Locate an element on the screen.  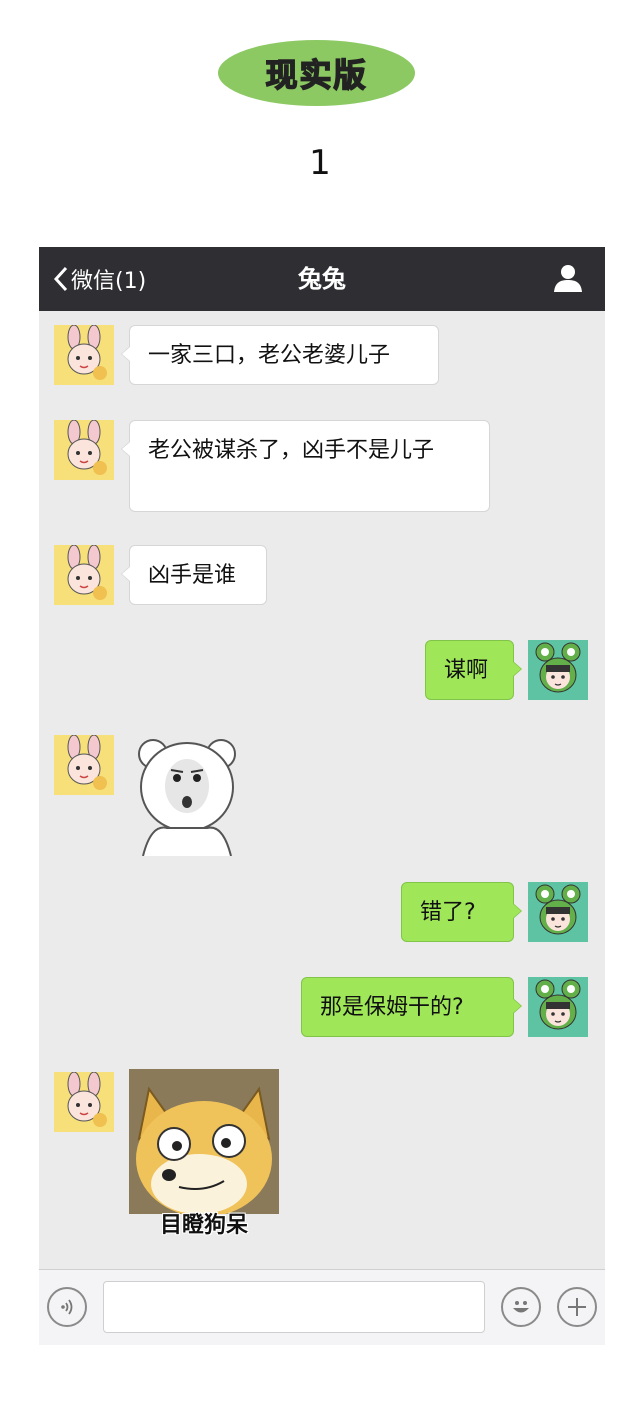
emoji-button is located at coordinates (521, 1307).